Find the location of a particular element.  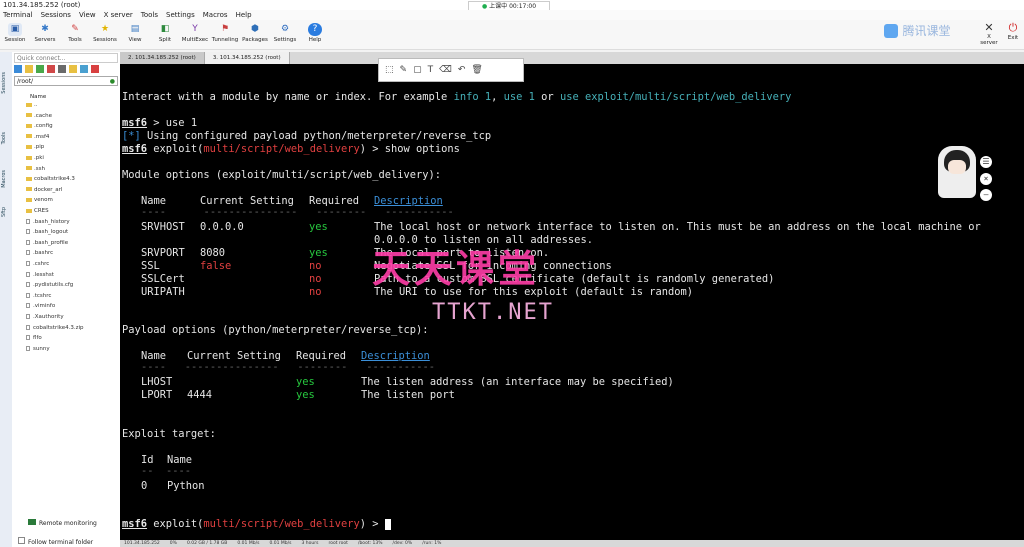

tunneling-button: ⚑ Tunneling is located at coordinates (225, 34).